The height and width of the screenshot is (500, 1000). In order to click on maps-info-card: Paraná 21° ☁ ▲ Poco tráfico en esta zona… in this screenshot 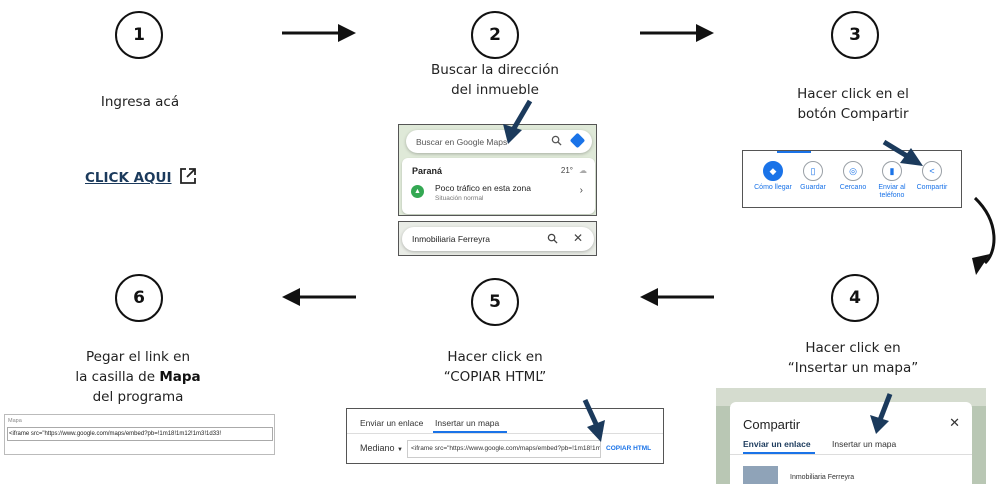, I will do `click(498, 186)`.